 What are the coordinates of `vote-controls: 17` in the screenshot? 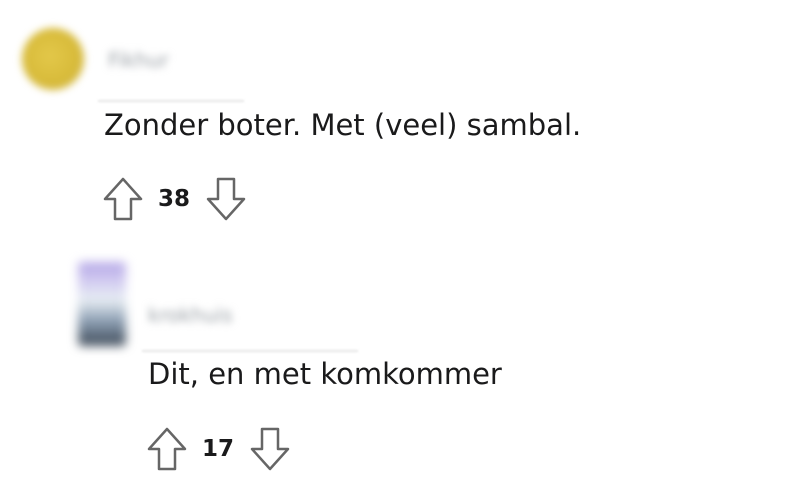 It's located at (218, 449).